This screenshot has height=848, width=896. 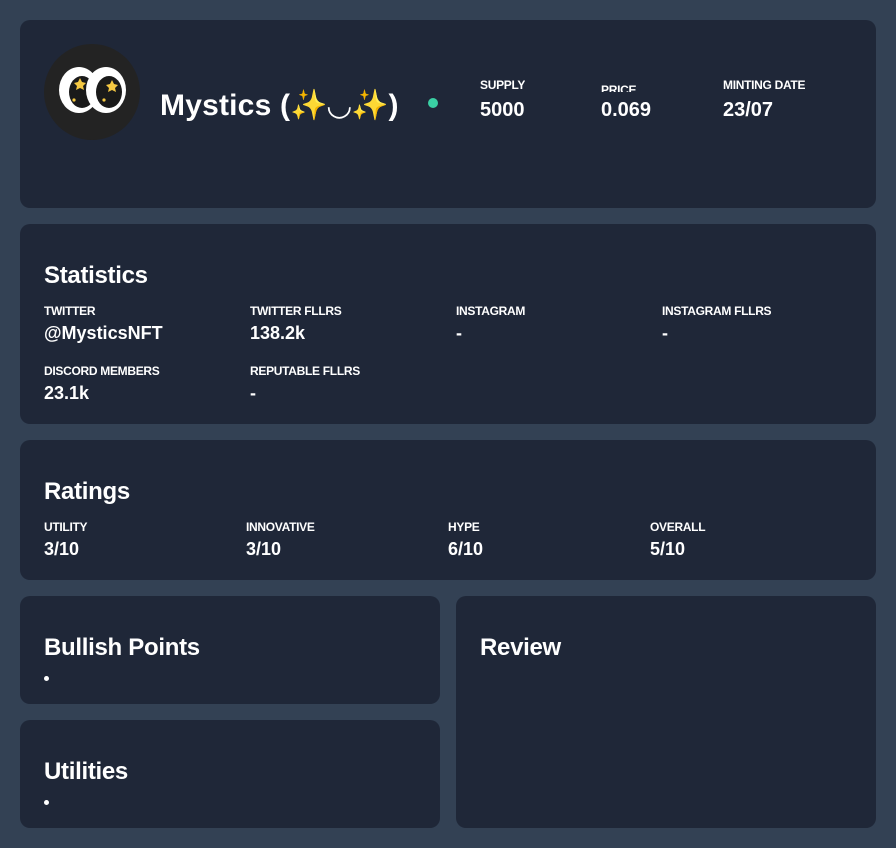 What do you see at coordinates (67, 393) in the screenshot?
I see `stat-value: 23.1k` at bounding box center [67, 393].